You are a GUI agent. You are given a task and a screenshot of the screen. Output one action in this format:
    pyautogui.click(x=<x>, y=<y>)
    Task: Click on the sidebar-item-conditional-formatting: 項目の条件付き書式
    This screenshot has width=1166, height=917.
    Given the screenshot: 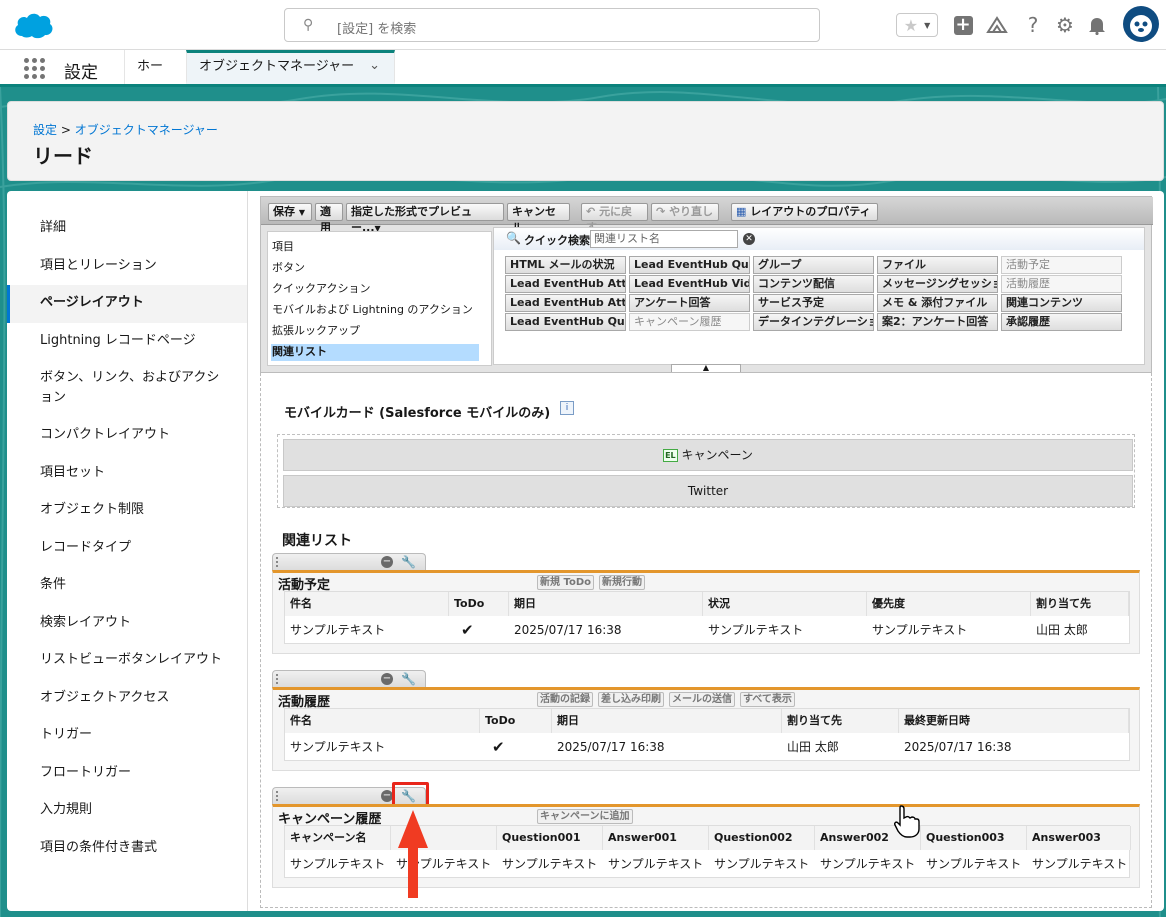 What is the action you would take?
    pyautogui.click(x=140, y=848)
    